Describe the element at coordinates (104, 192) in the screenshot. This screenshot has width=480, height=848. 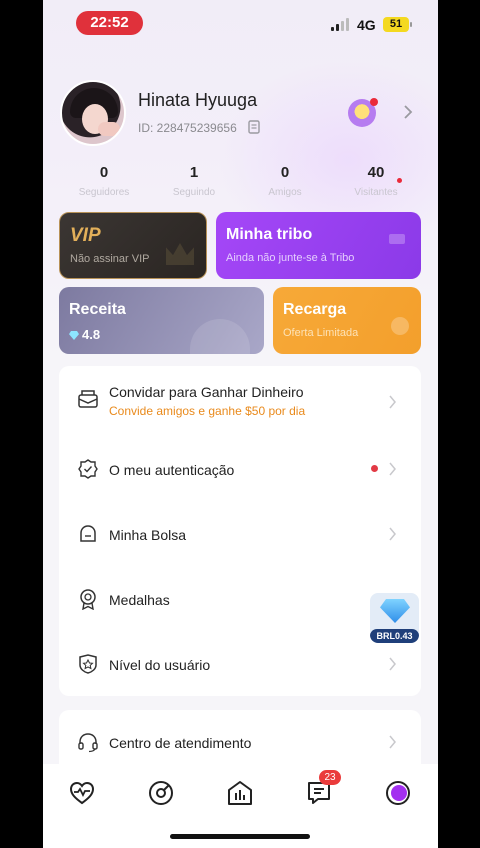
I see `stat-label: Seguidores` at that location.